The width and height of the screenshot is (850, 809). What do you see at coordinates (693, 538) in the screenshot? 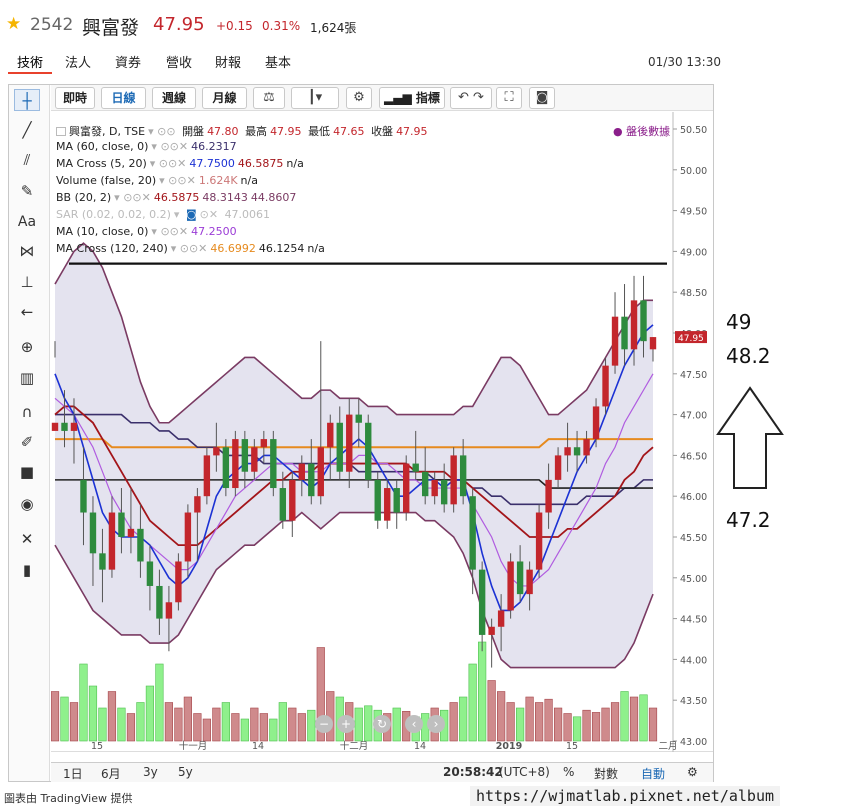
I see `y-tick-label: 45.50` at bounding box center [693, 538].